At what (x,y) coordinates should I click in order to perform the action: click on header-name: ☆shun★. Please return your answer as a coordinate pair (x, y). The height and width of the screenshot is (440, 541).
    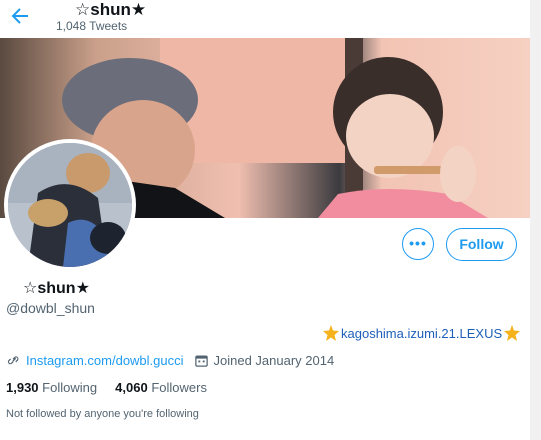
    Looking at the image, I should click on (111, 9).